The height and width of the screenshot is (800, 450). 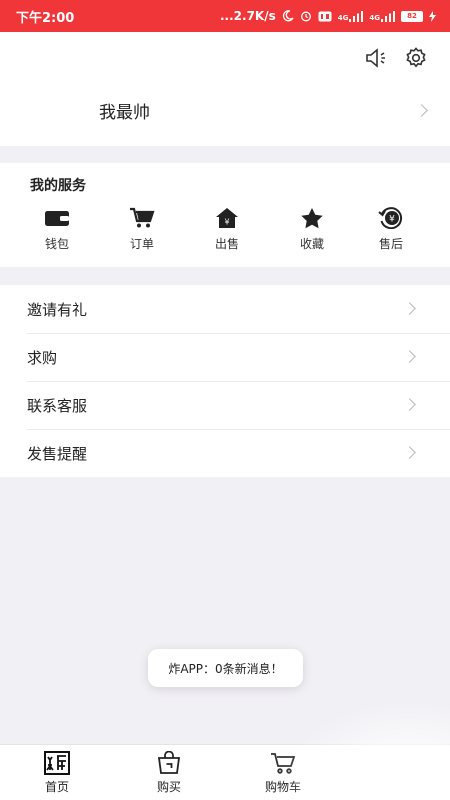 What do you see at coordinates (56, 787) in the screenshot?
I see `tab-label: 首页` at bounding box center [56, 787].